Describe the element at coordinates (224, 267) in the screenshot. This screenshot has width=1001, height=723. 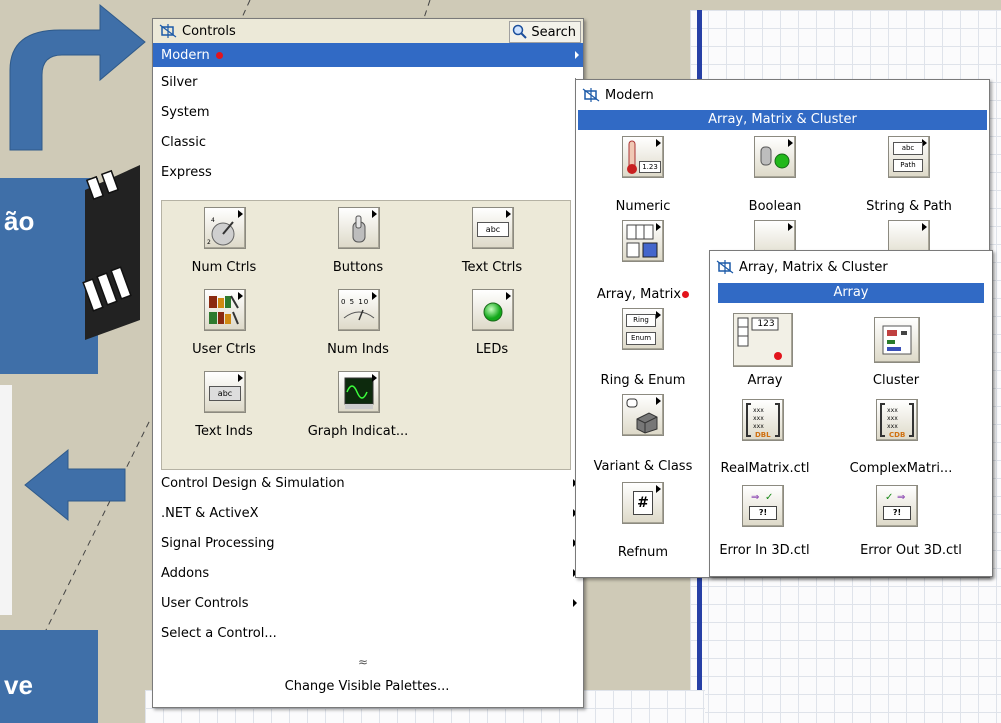
I see `num-ctrls-label: Num Ctrls` at that location.